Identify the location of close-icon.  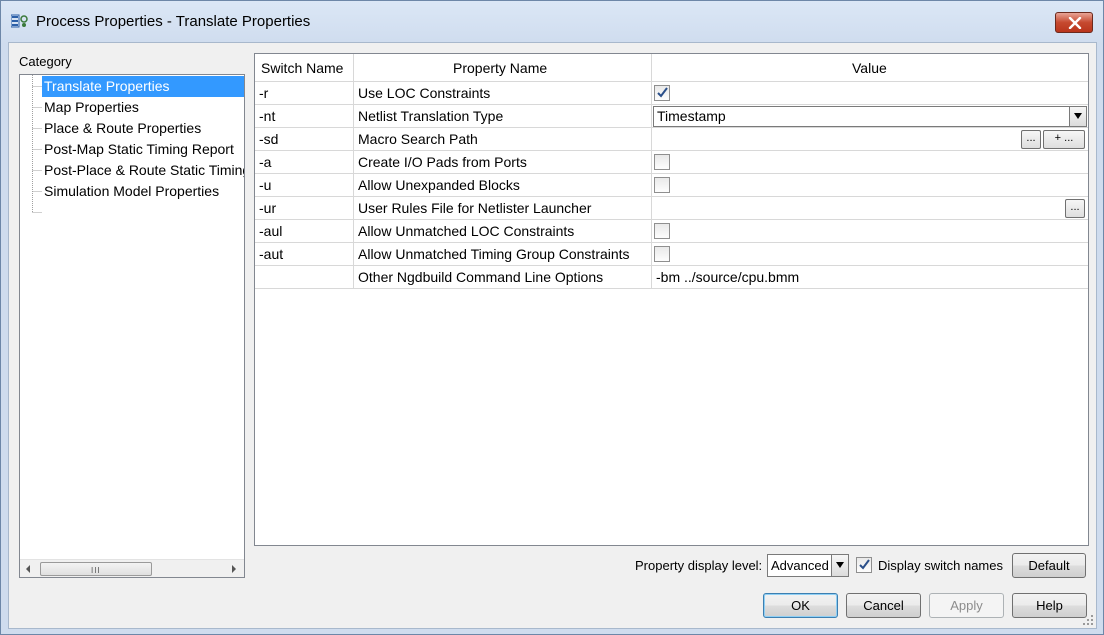
(1075, 23).